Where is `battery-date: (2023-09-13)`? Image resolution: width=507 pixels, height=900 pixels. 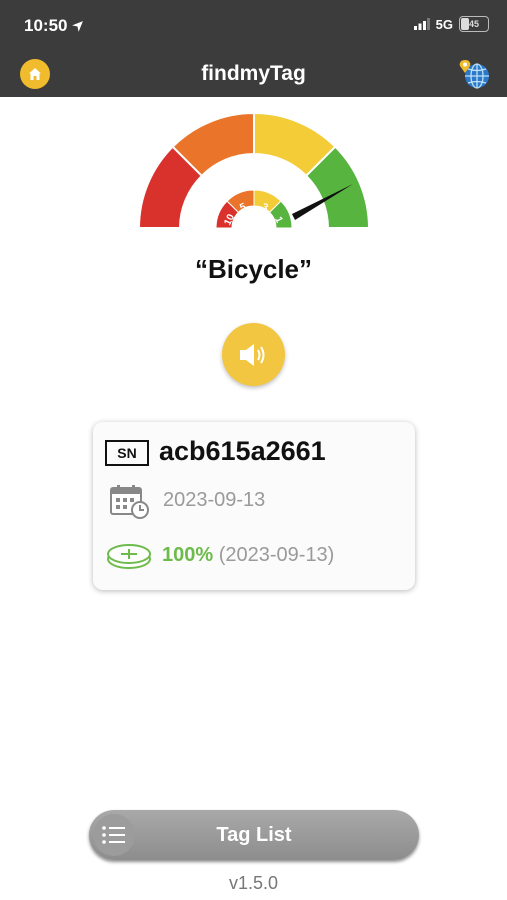 battery-date: (2023-09-13) is located at coordinates (276, 555).